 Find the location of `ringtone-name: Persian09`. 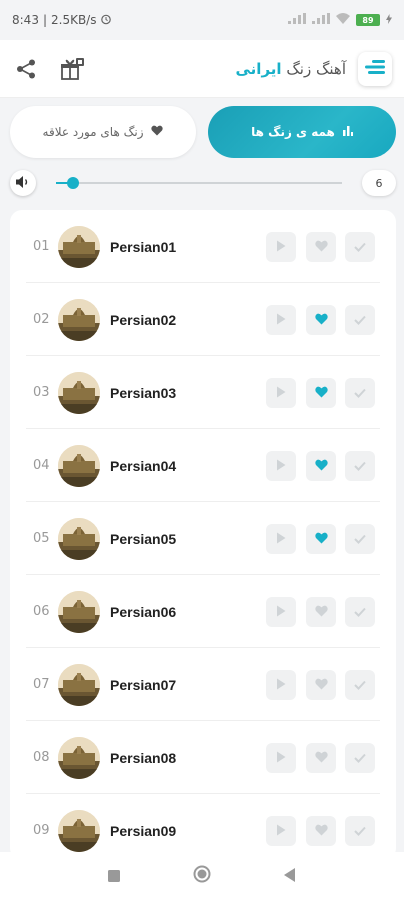

ringtone-name: Persian09 is located at coordinates (143, 831).